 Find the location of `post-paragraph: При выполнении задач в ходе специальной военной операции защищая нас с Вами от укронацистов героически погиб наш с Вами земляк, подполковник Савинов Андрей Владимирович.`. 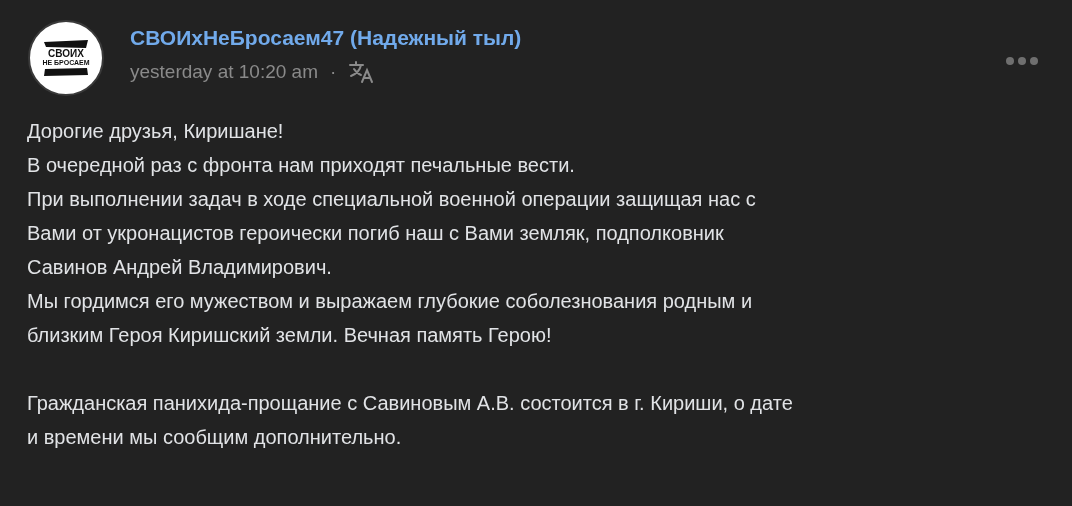

post-paragraph: При выполнении задач в ходе специальной военной операции защищая нас с Вами от укронацистов героически погиб наш с Вами земляк, подполковник Савинов Андрей Владимирович. is located at coordinates (392, 233).